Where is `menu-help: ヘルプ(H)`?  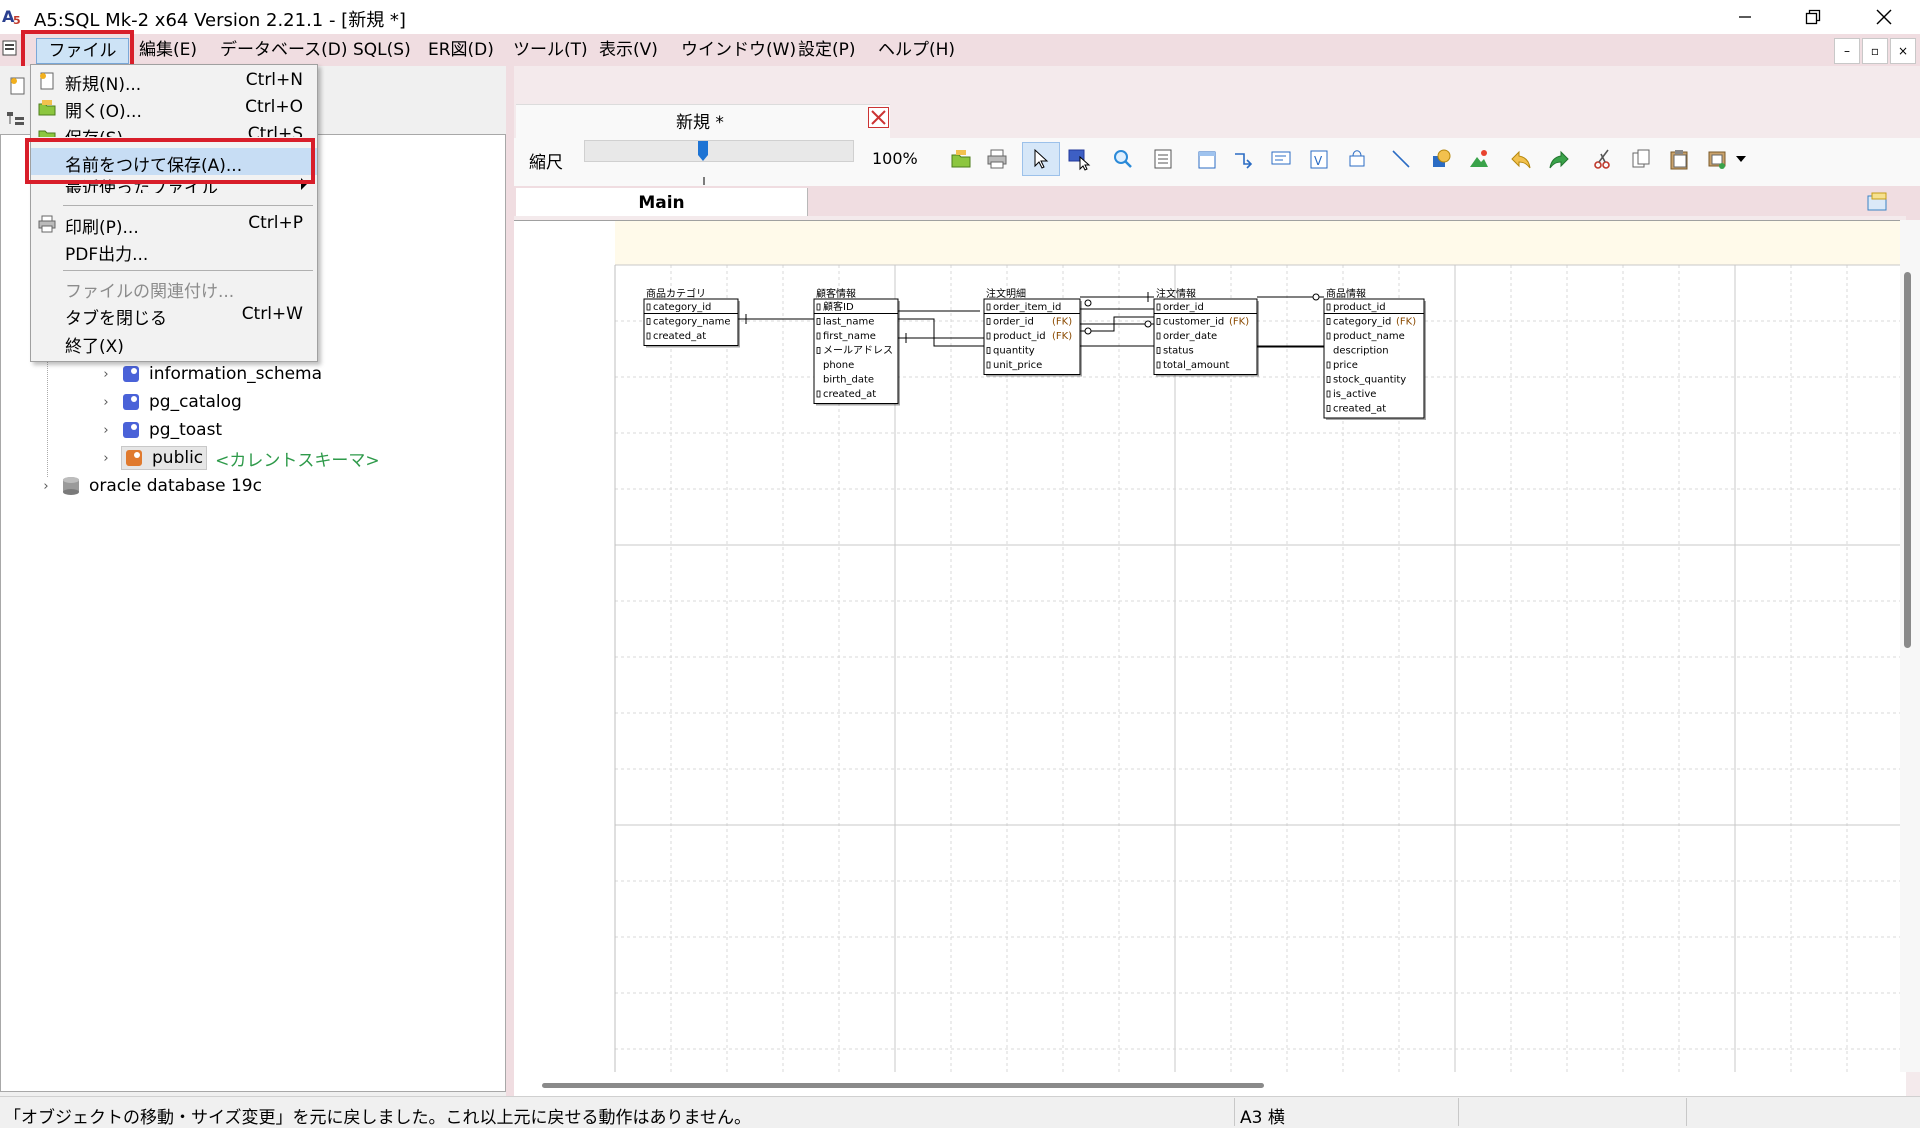 menu-help: ヘルプ(H) is located at coordinates (916, 50).